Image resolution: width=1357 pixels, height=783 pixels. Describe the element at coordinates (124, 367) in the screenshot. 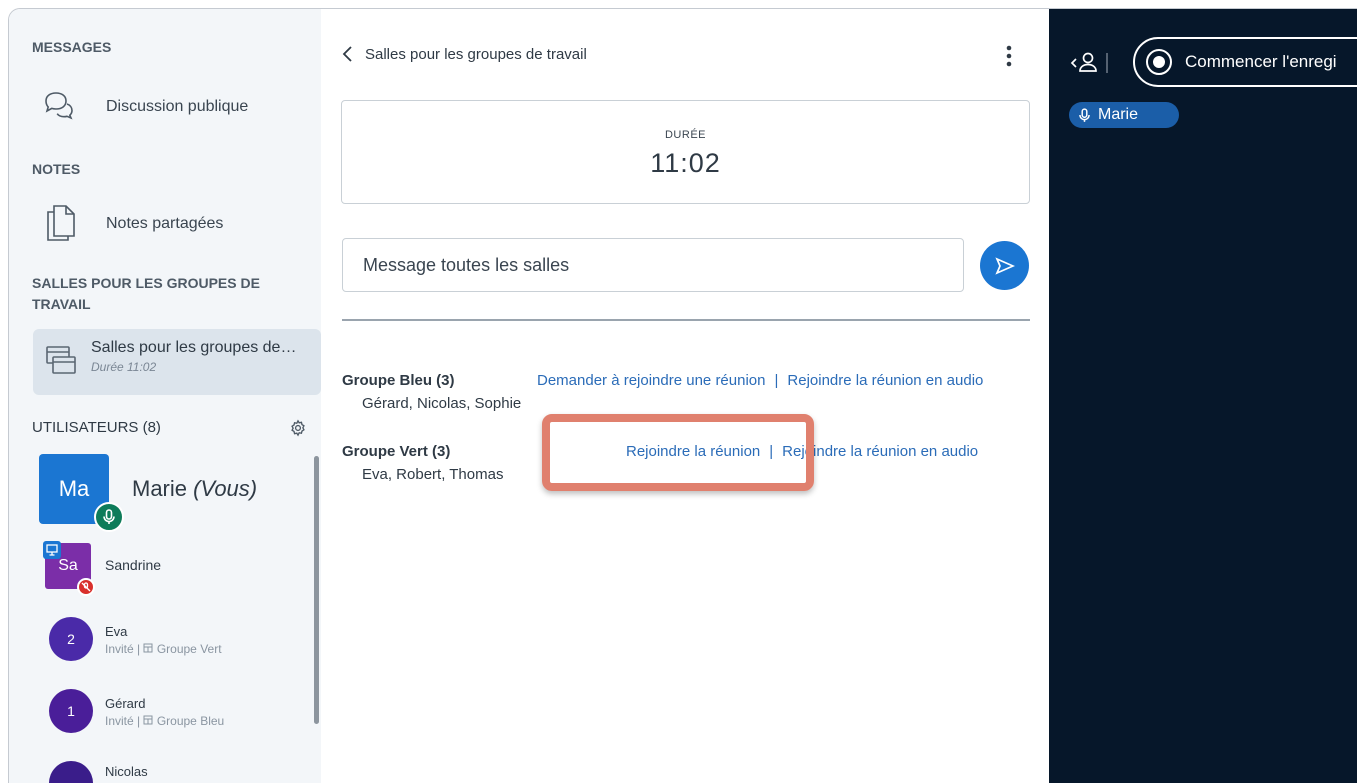

I see `breakout-item-duration: Durée 11:02` at that location.